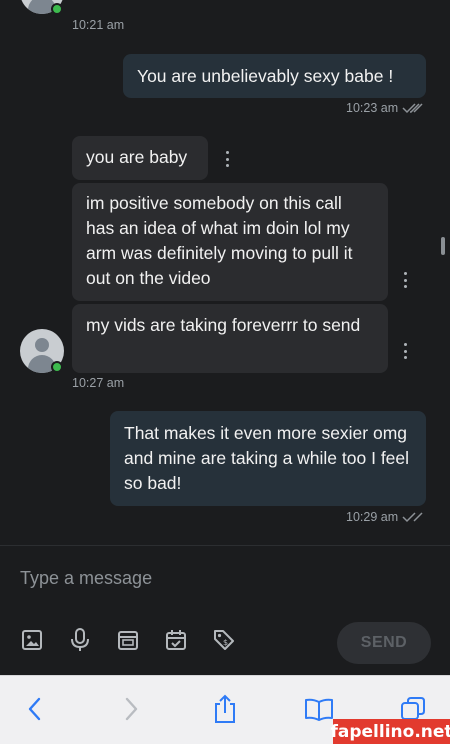 The height and width of the screenshot is (744, 450). I want to click on price-tag-icon: $, so click(224, 640).